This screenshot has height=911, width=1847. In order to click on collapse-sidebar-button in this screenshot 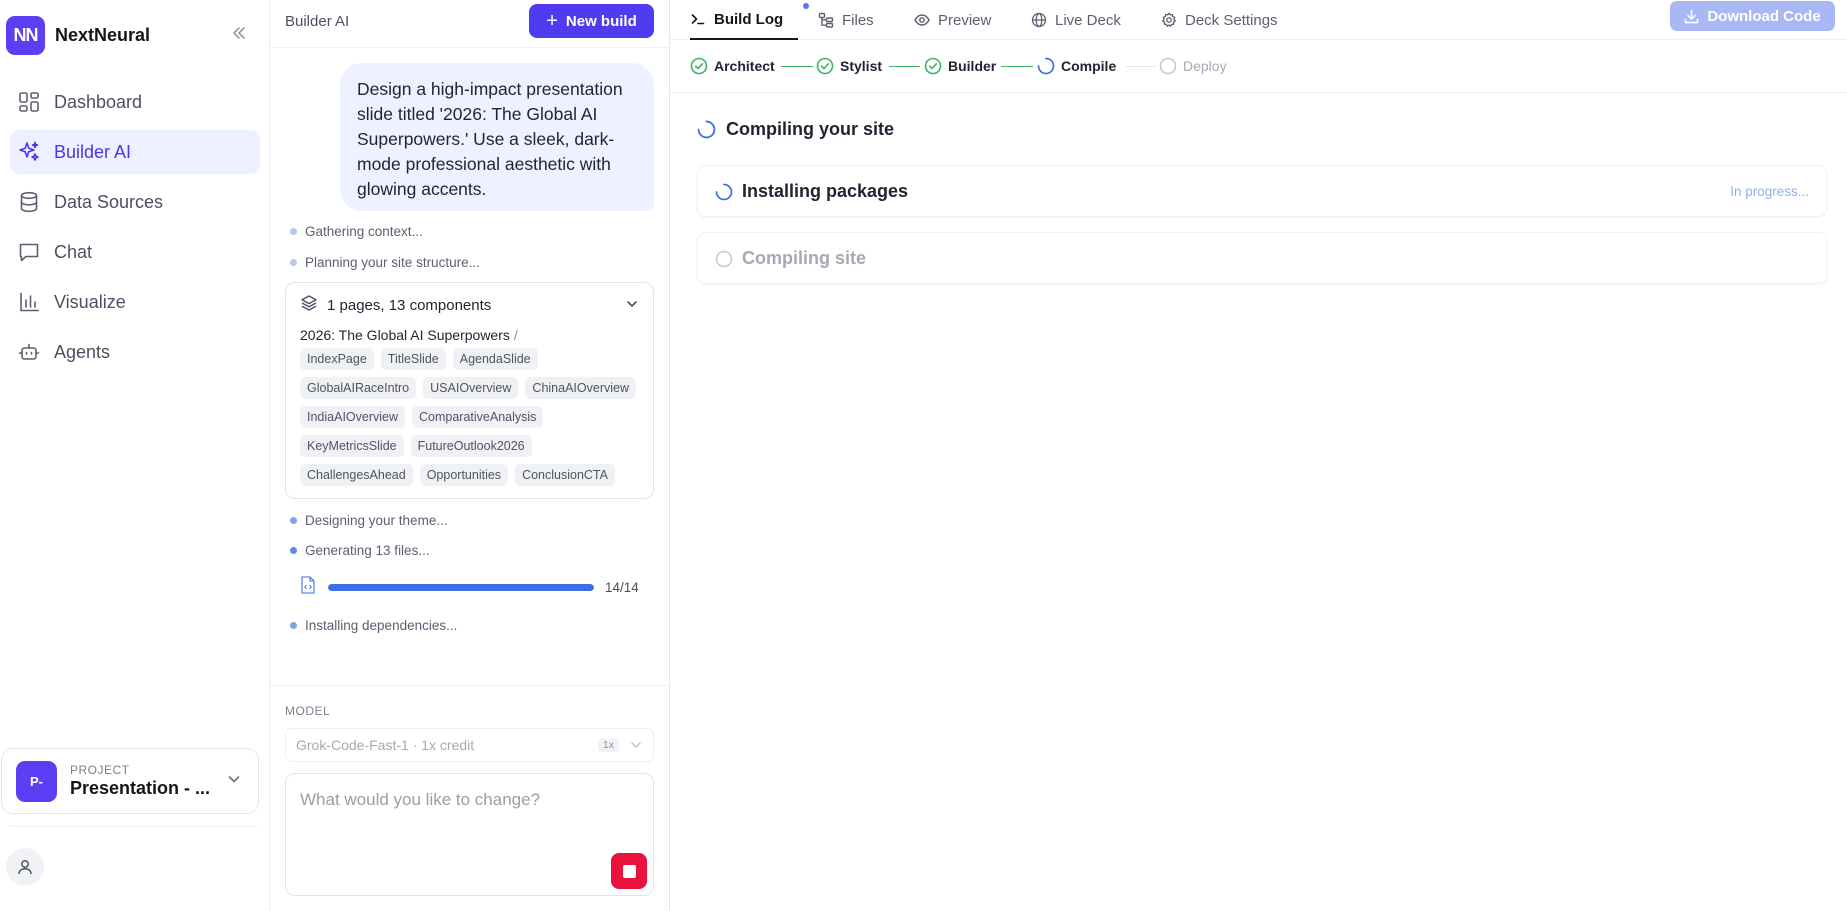, I will do `click(239, 33)`.